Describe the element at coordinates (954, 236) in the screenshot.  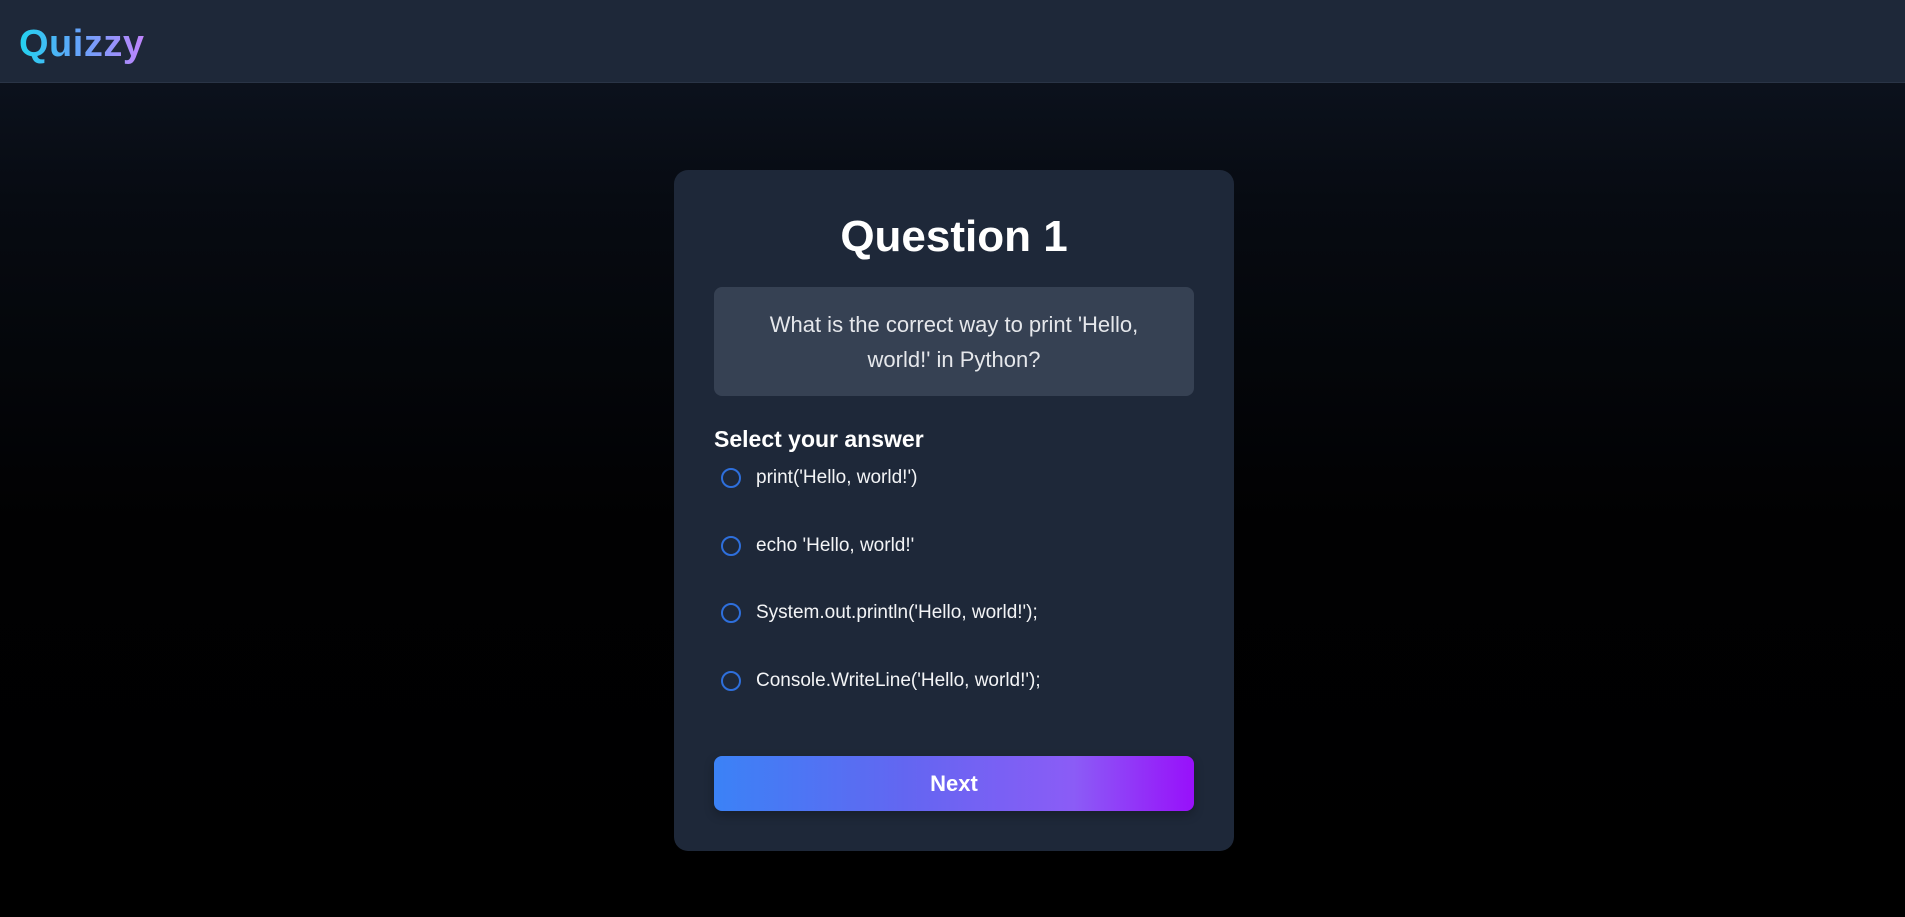
I see `question-title: Question 1` at that location.